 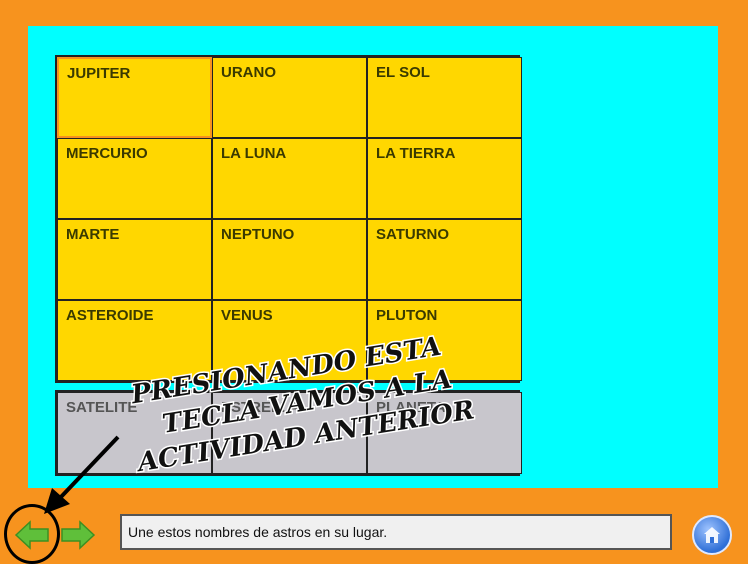 I want to click on home-icon, so click(x=712, y=535).